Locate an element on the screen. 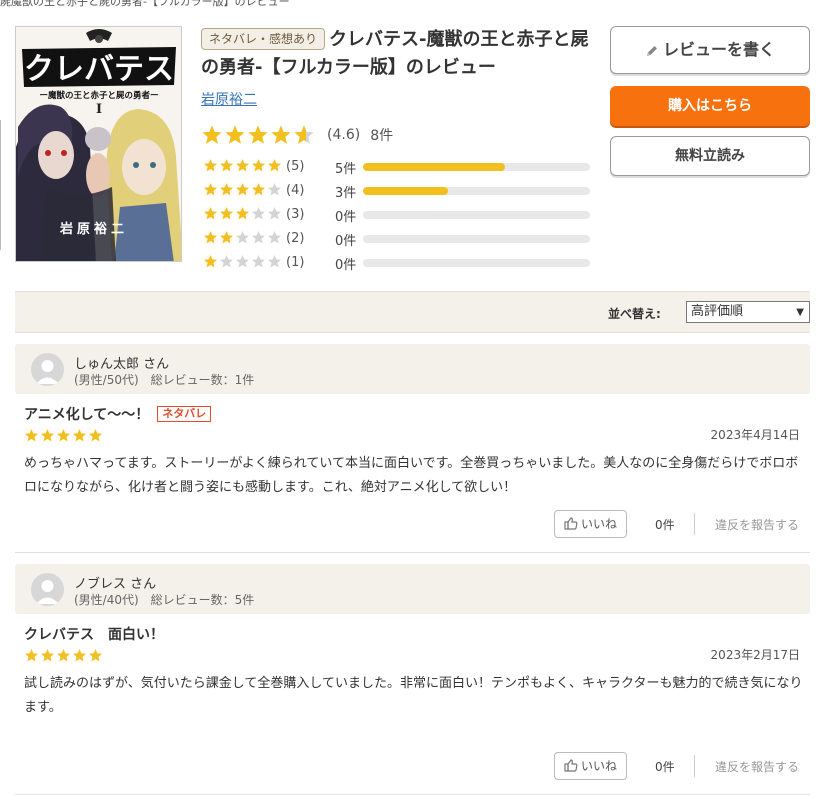  reviewer-meta: (男性/50代) 総レビュー数：1件 is located at coordinates (164, 380).